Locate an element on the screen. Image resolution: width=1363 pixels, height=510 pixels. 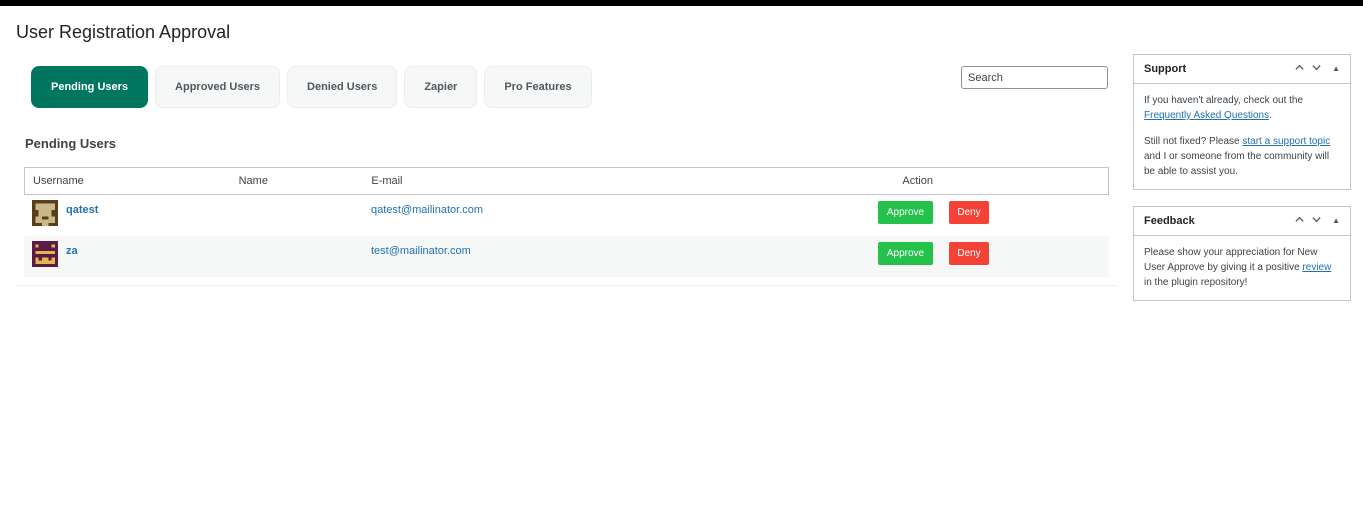
divider is located at coordinates (566, 285).